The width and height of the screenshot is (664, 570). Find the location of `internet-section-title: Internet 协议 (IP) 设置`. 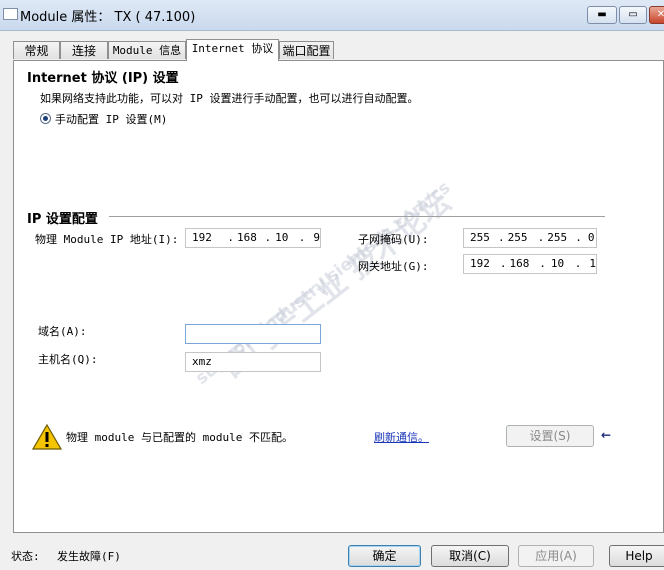

internet-section-title: Internet 协议 (IP) 设置 is located at coordinates (103, 78).